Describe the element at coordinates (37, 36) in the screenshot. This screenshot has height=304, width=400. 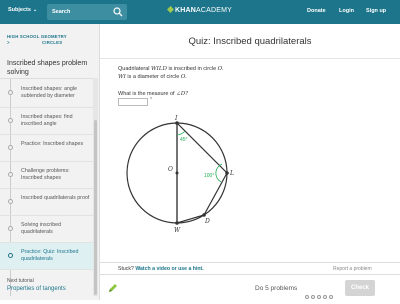
I see `breadcrumb-course: HIGH SCHOOL GEOMETRY` at that location.